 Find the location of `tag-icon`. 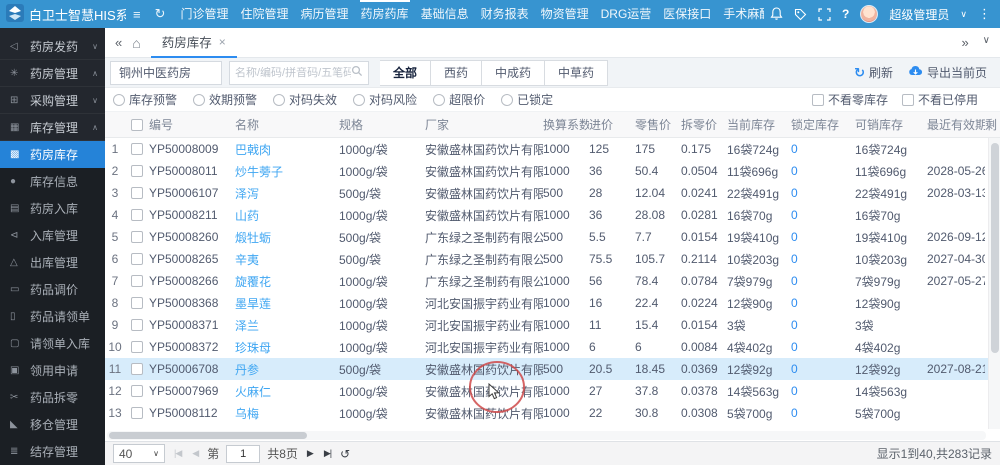

tag-icon is located at coordinates (800, 14).